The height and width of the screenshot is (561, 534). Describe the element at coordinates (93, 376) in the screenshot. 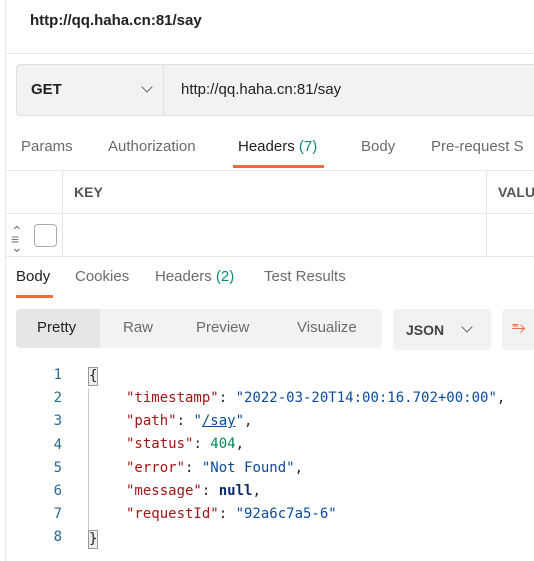

I see `open-brace: {` at that location.